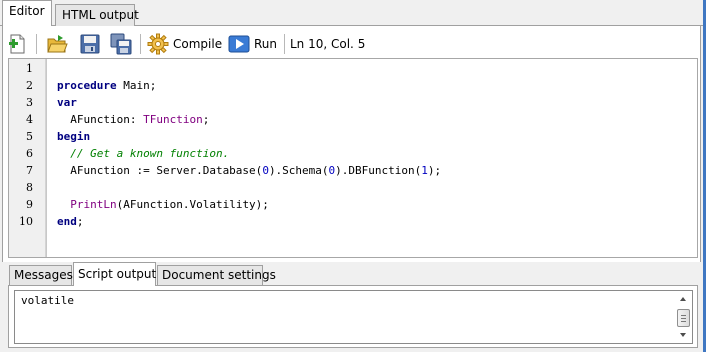 This screenshot has height=352, width=706. Describe the element at coordinates (46, 158) in the screenshot. I see `gutter-divider` at that location.